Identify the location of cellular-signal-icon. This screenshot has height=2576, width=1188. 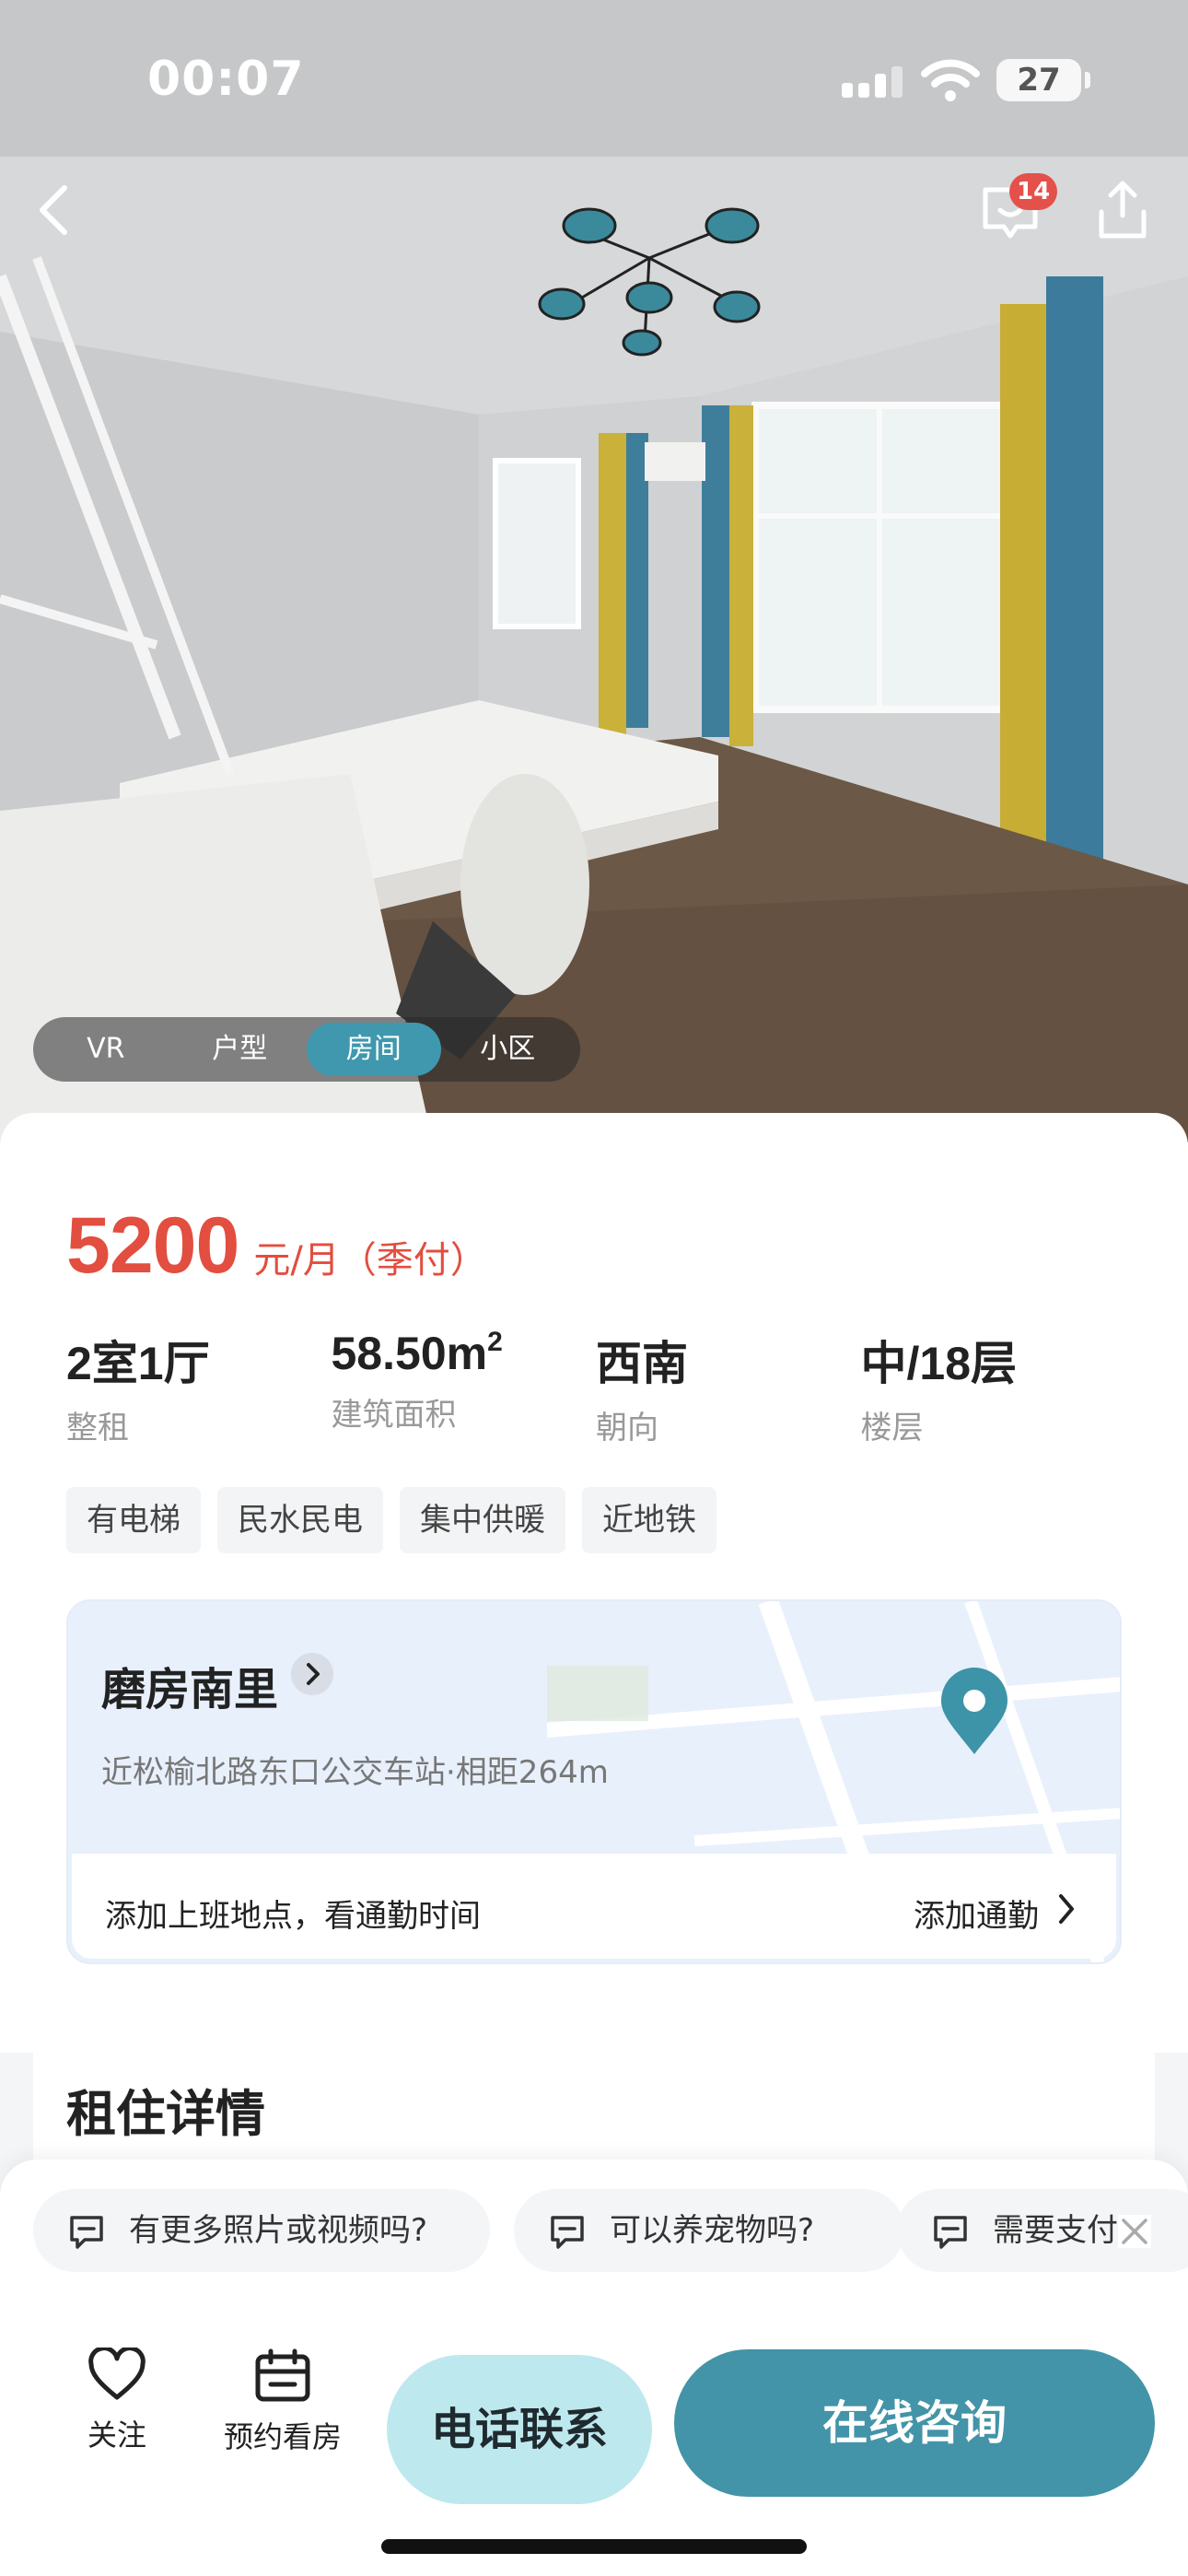
(872, 82).